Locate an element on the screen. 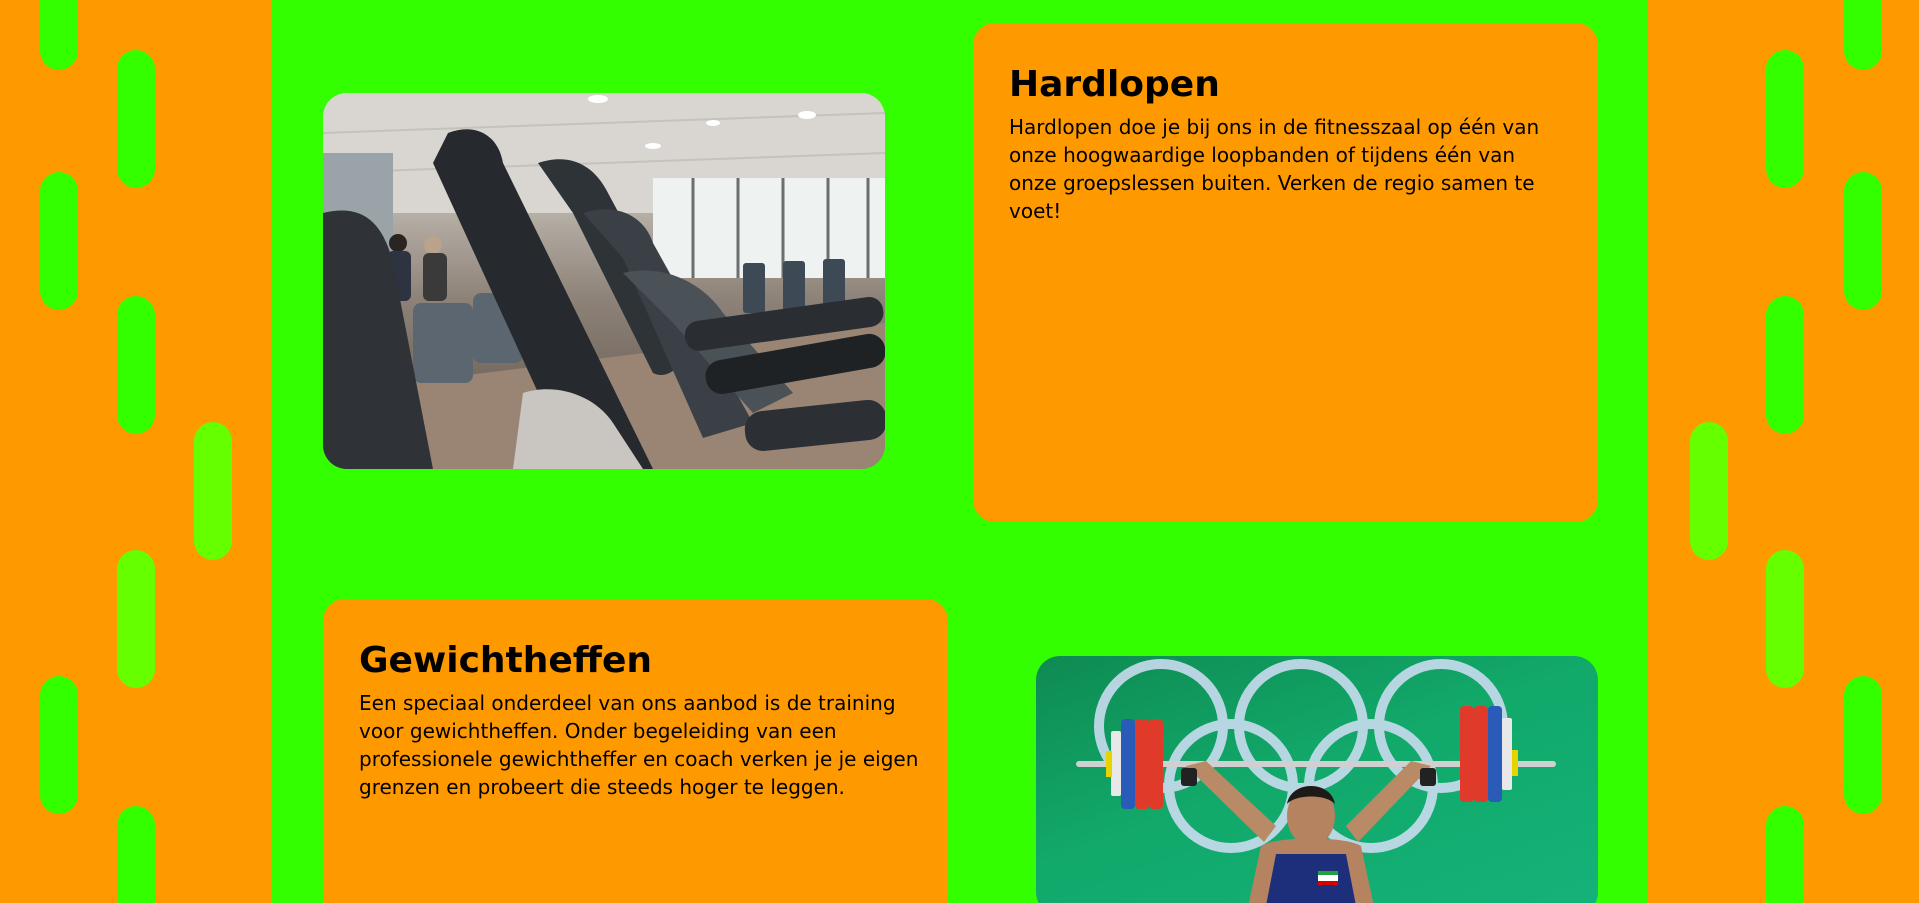 Image resolution: width=1919 pixels, height=903 pixels. gym-photo-illustration is located at coordinates (604, 281).